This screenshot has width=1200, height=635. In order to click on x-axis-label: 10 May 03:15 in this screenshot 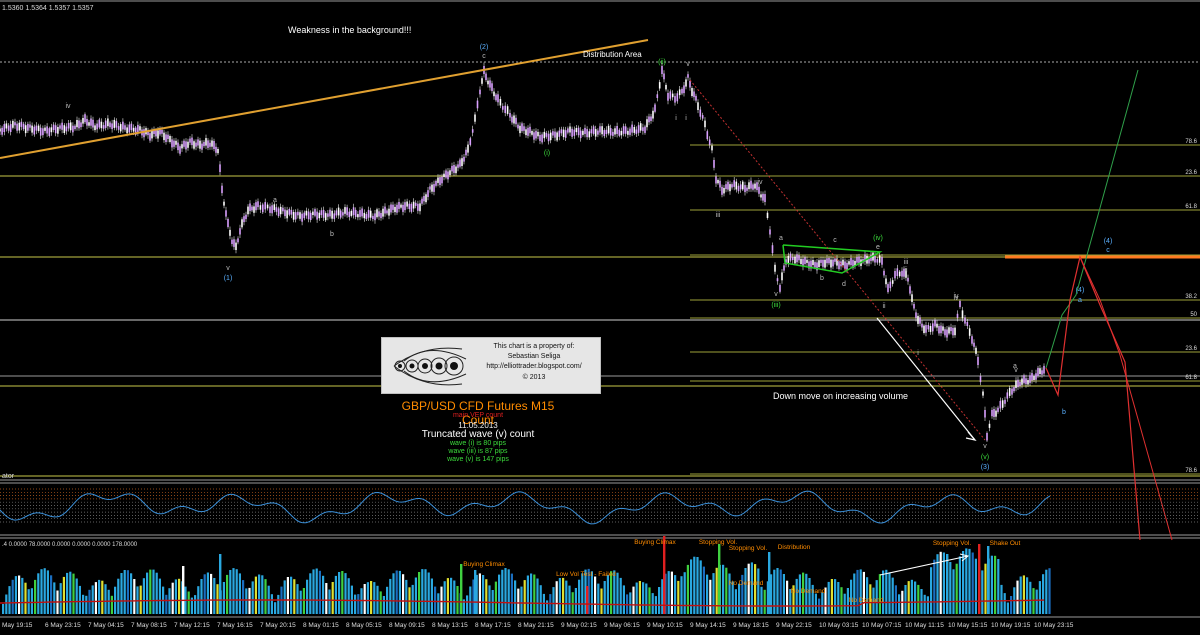, I will do `click(839, 625)`.